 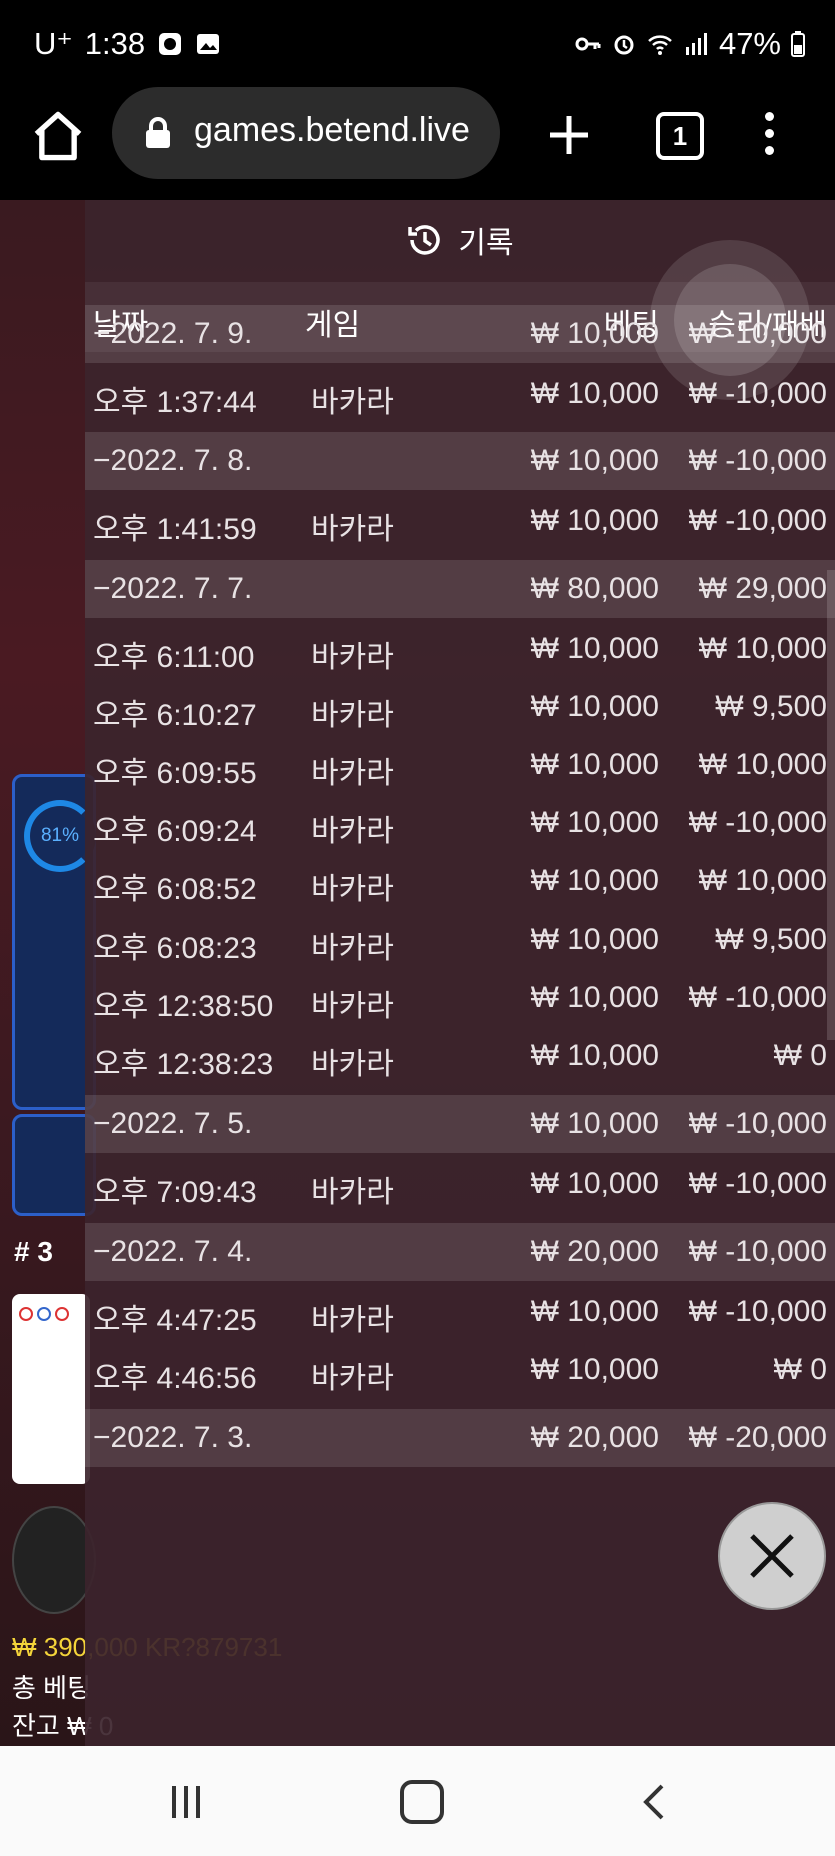 I want to click on row-date: −2022. 7. 7., so click(x=173, y=588).